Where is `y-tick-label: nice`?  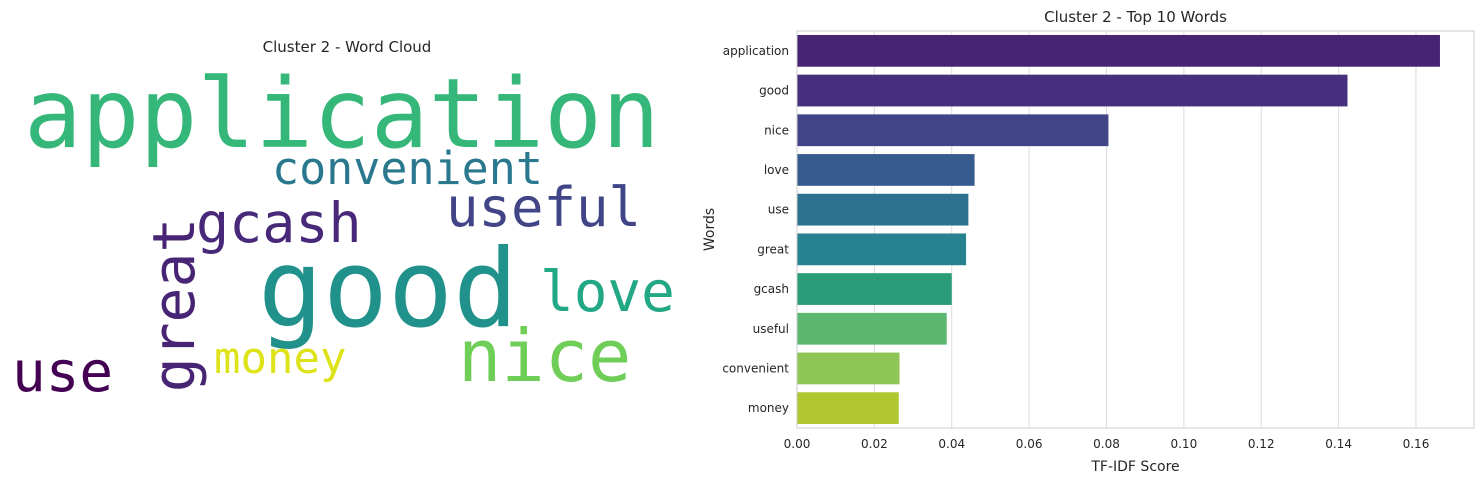
y-tick-label: nice is located at coordinates (776, 130).